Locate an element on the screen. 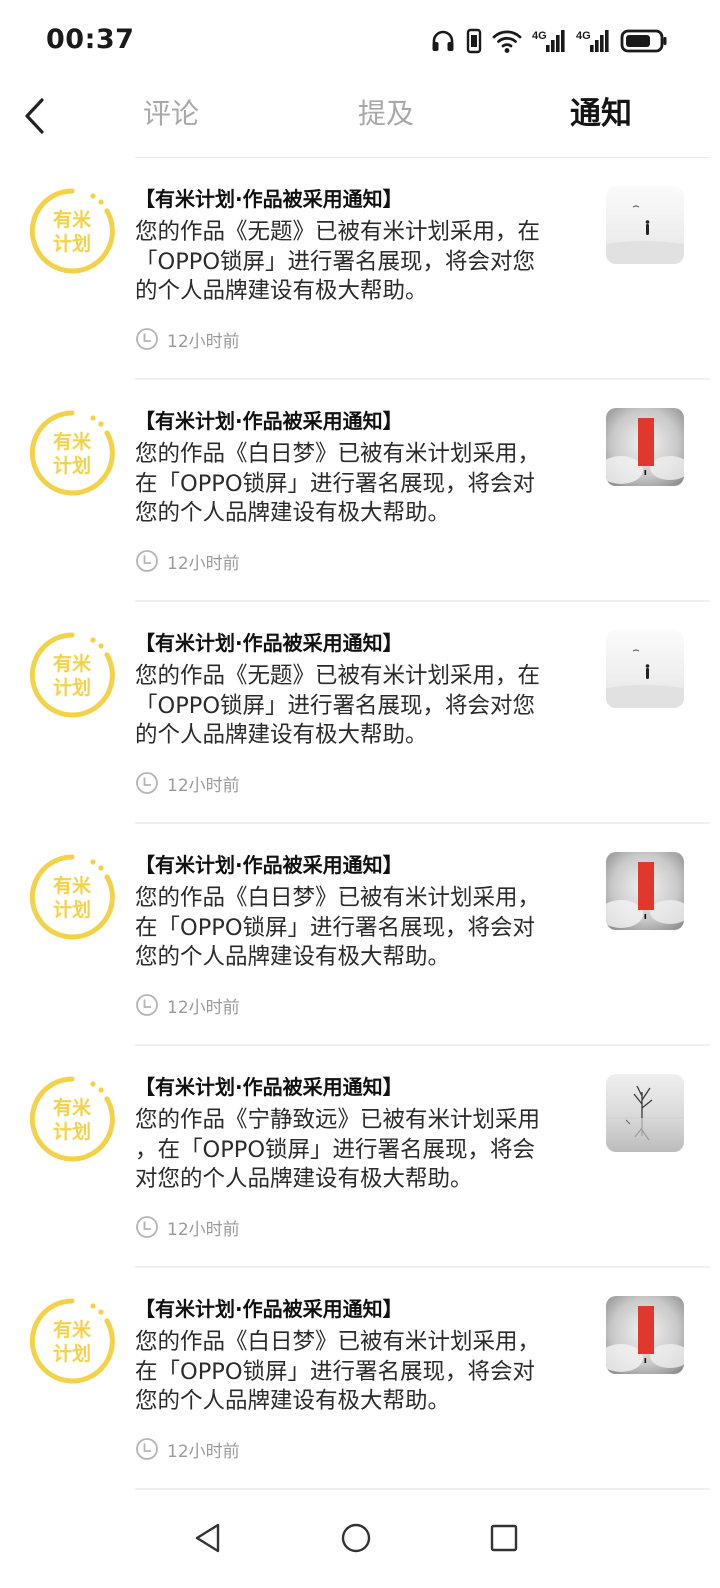 Image resolution: width=720 pixels, height=1588 pixels. square-recents-icon is located at coordinates (504, 1538).